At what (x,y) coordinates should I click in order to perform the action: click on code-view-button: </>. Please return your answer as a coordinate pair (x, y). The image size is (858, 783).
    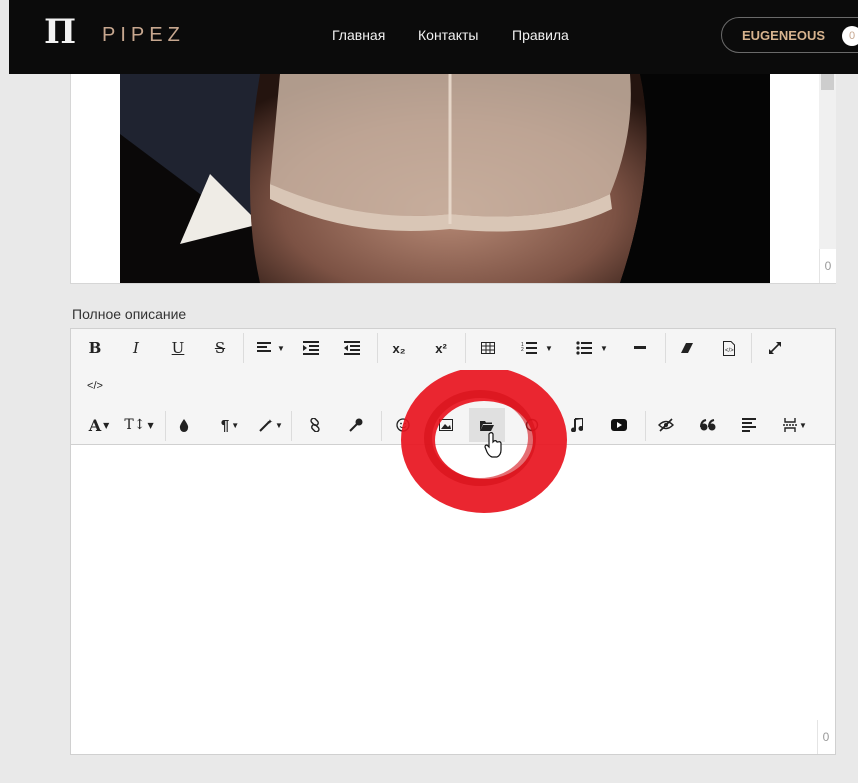
    Looking at the image, I should click on (95, 386).